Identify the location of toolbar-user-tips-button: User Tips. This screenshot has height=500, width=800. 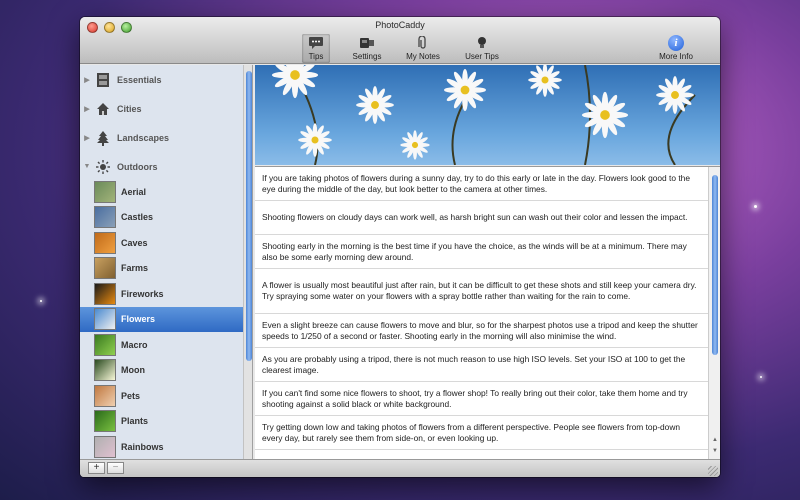
(482, 48).